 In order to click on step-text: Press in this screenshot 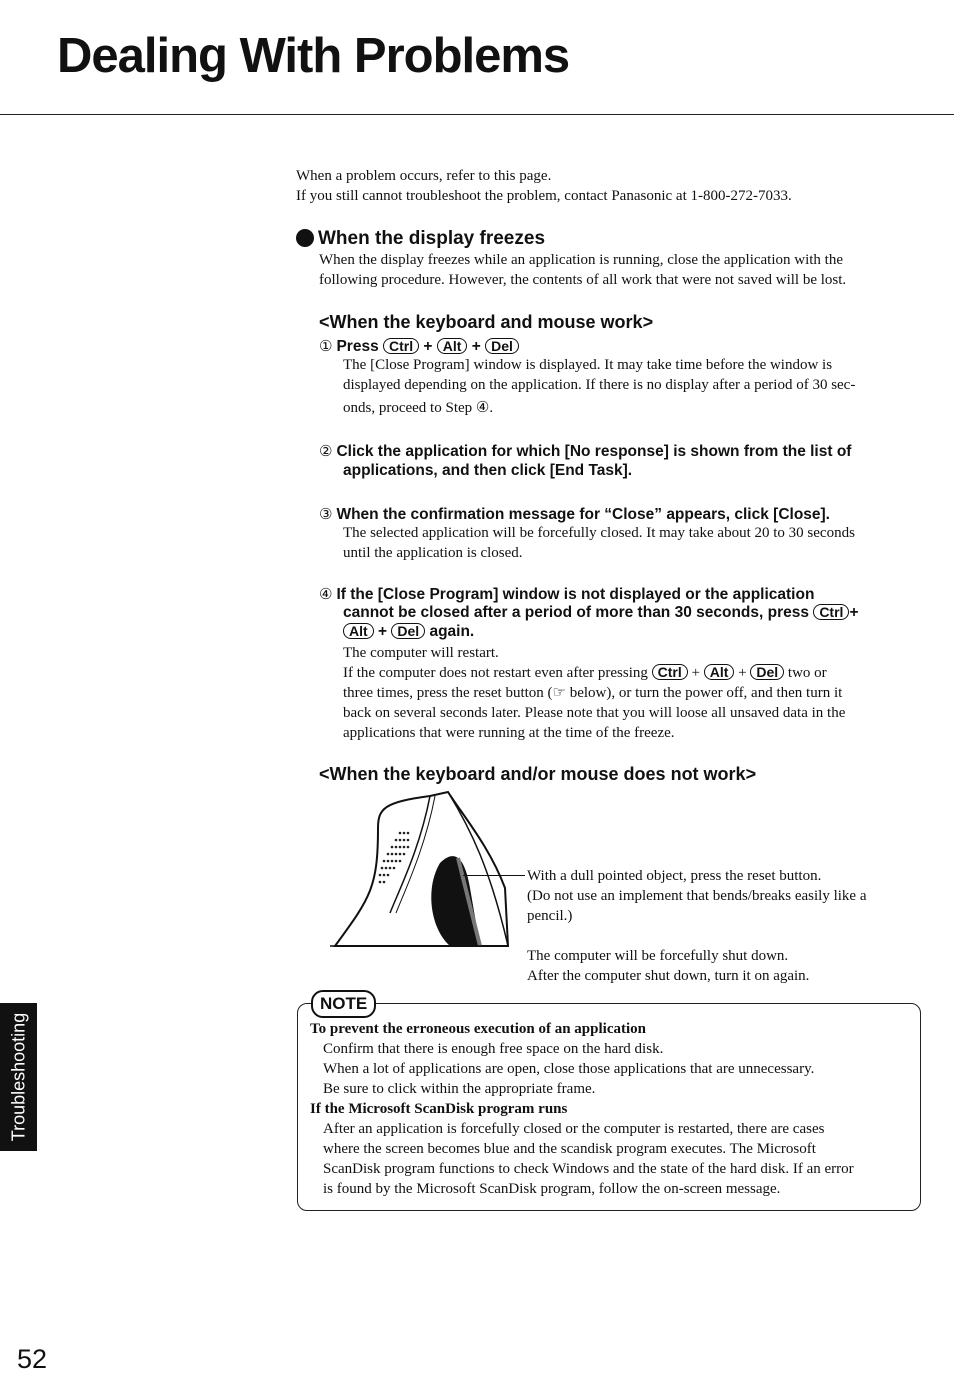, I will do `click(357, 346)`.